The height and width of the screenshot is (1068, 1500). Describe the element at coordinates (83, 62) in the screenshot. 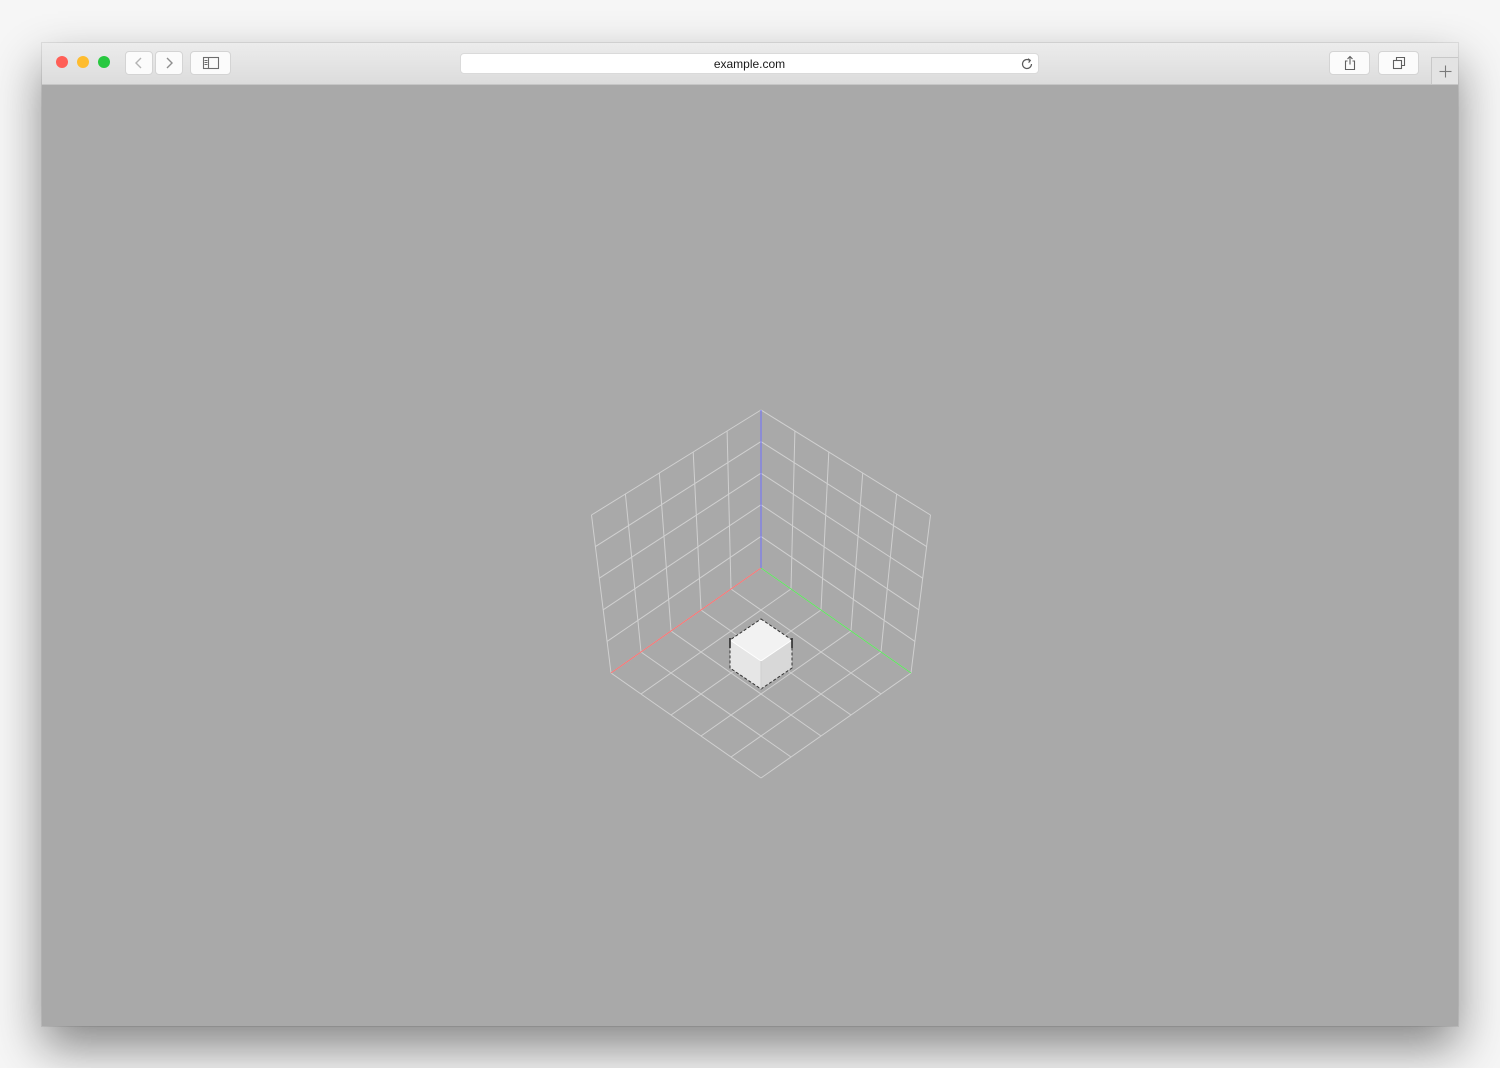

I see `minimize-window-button` at that location.